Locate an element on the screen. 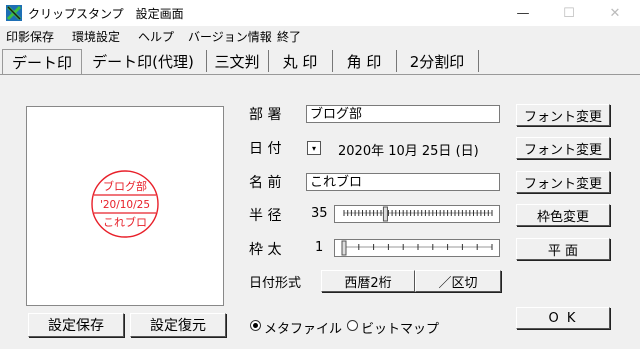 The height and width of the screenshot is (349, 640). menu-version: バージョン情報 is located at coordinates (230, 36).